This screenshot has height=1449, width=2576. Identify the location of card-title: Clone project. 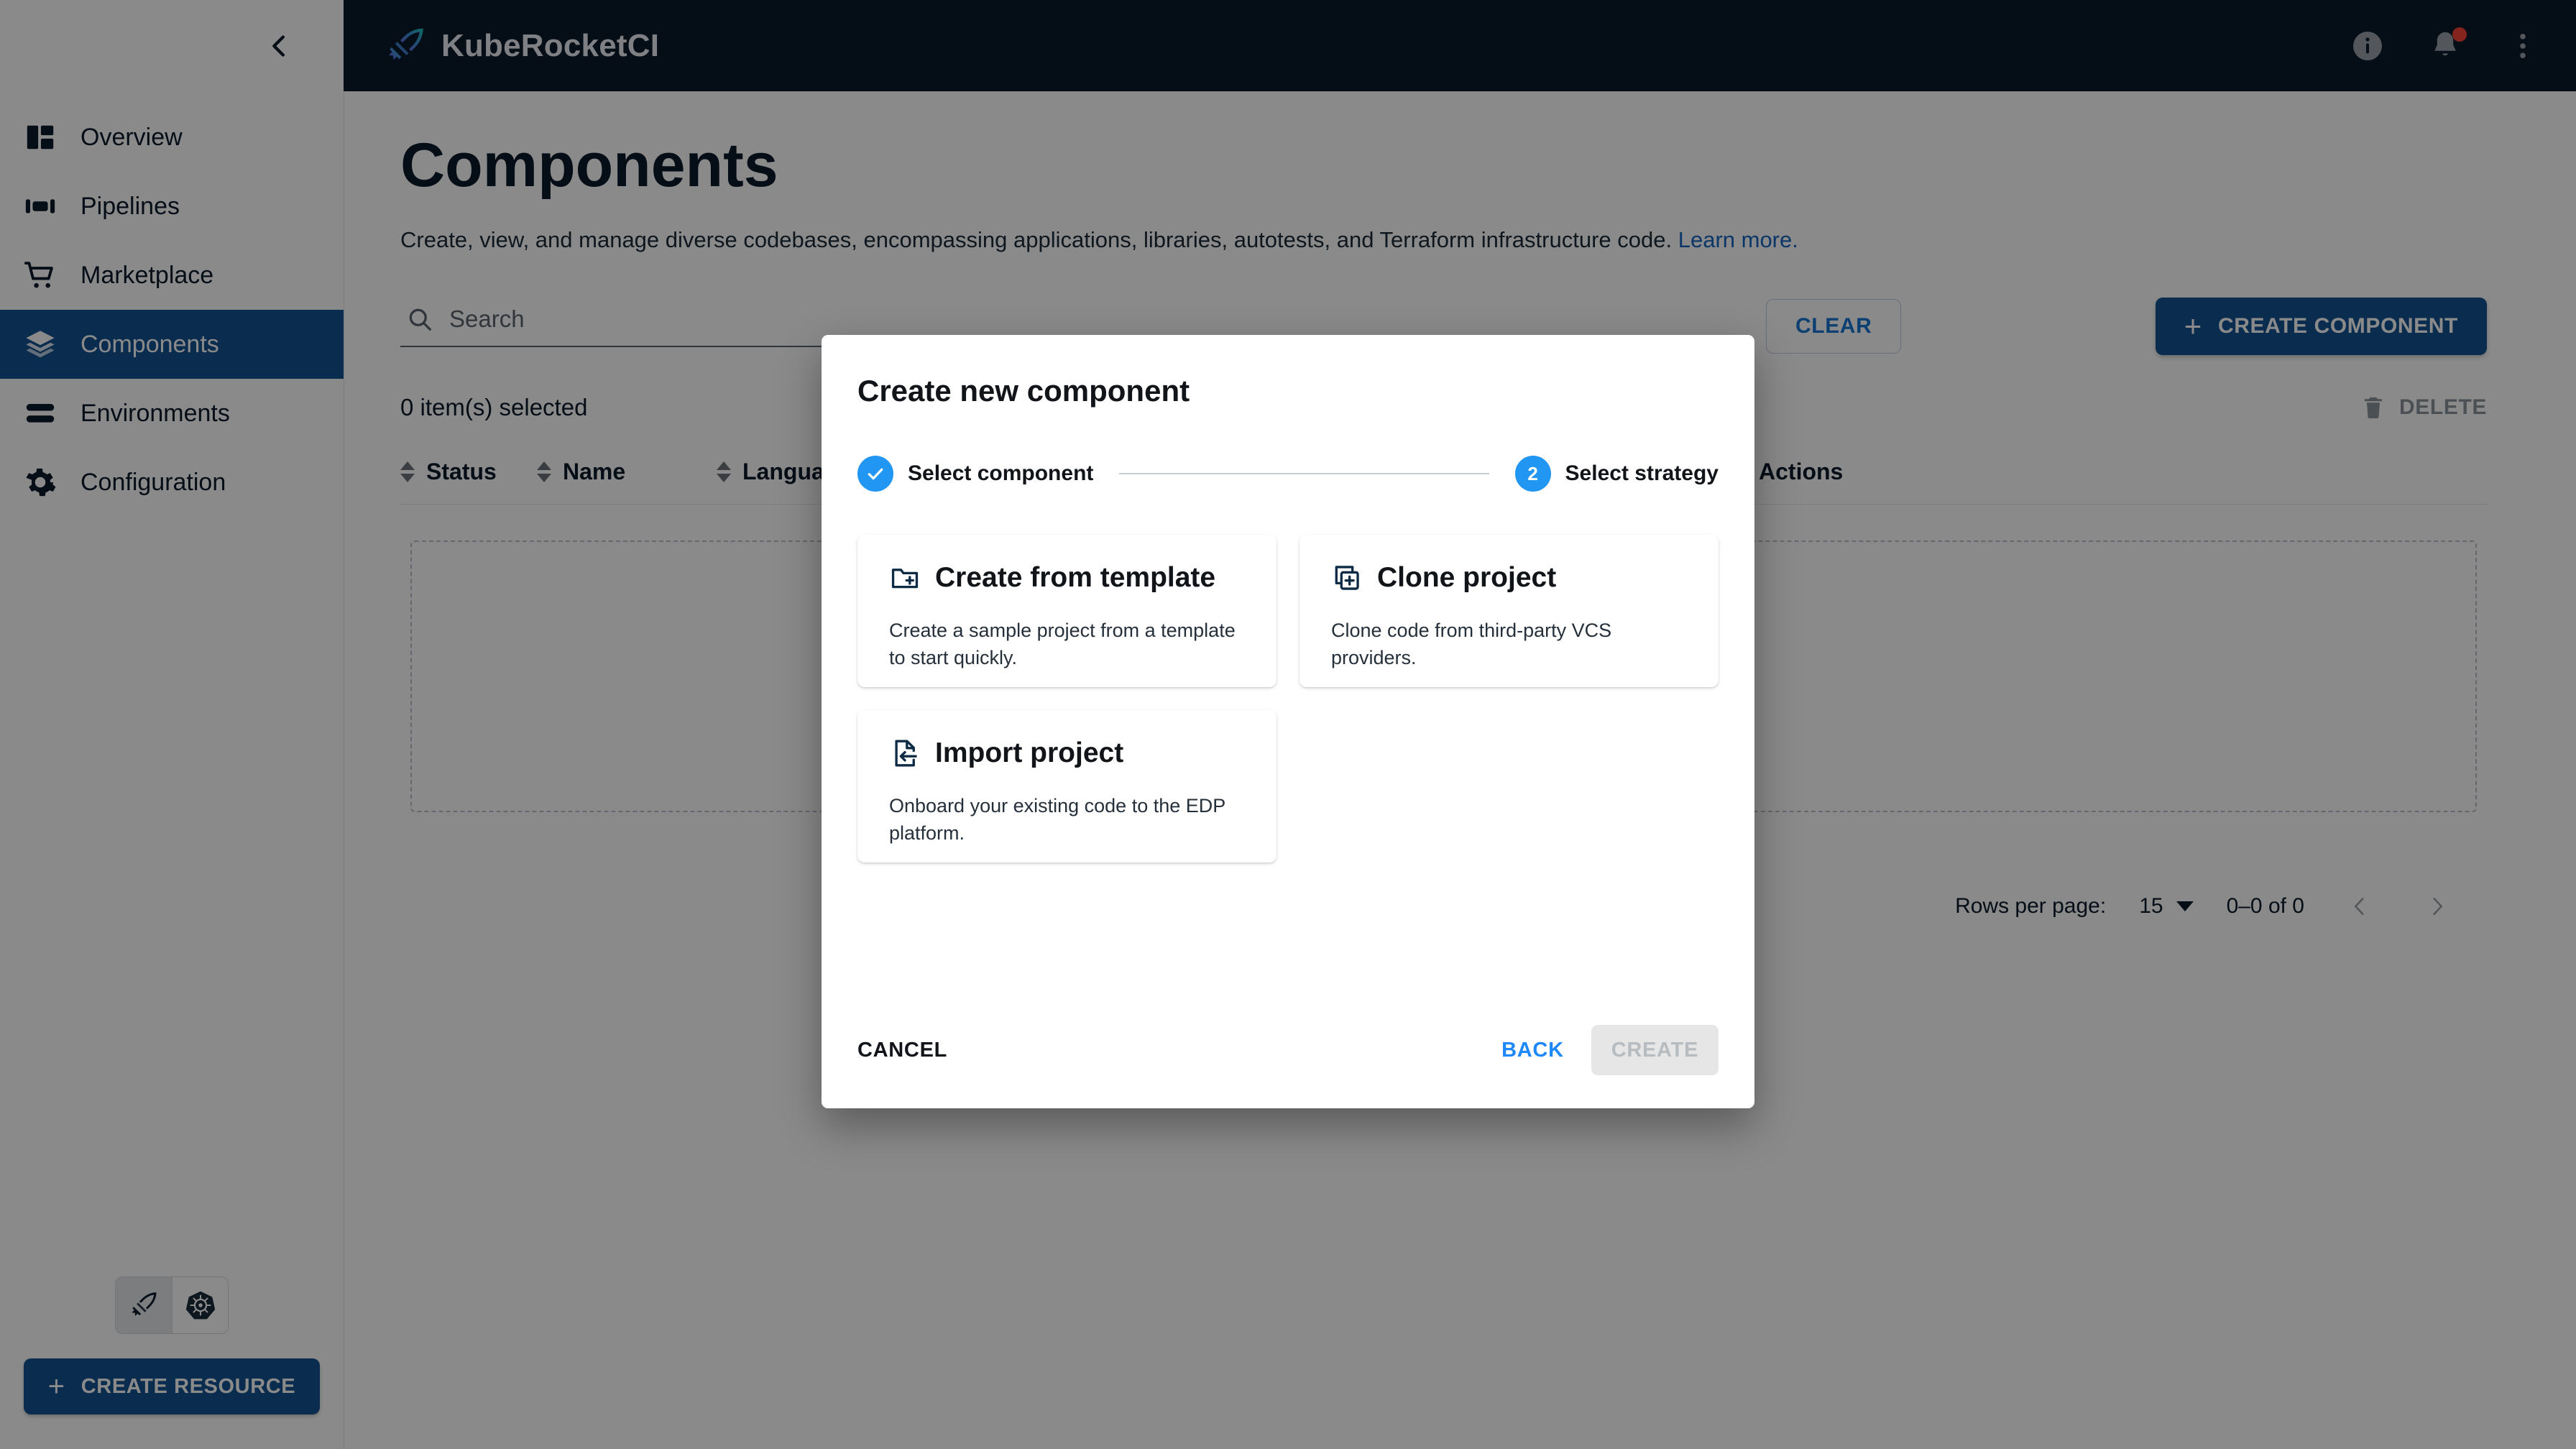
(1467, 577).